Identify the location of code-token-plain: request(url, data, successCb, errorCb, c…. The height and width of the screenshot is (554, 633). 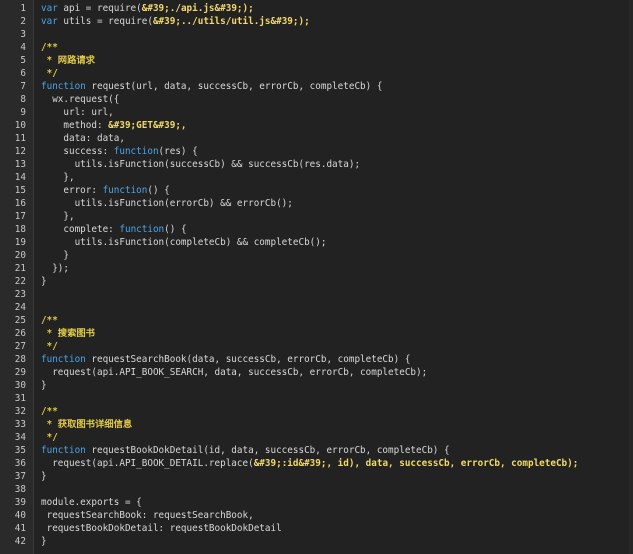
(234, 86).